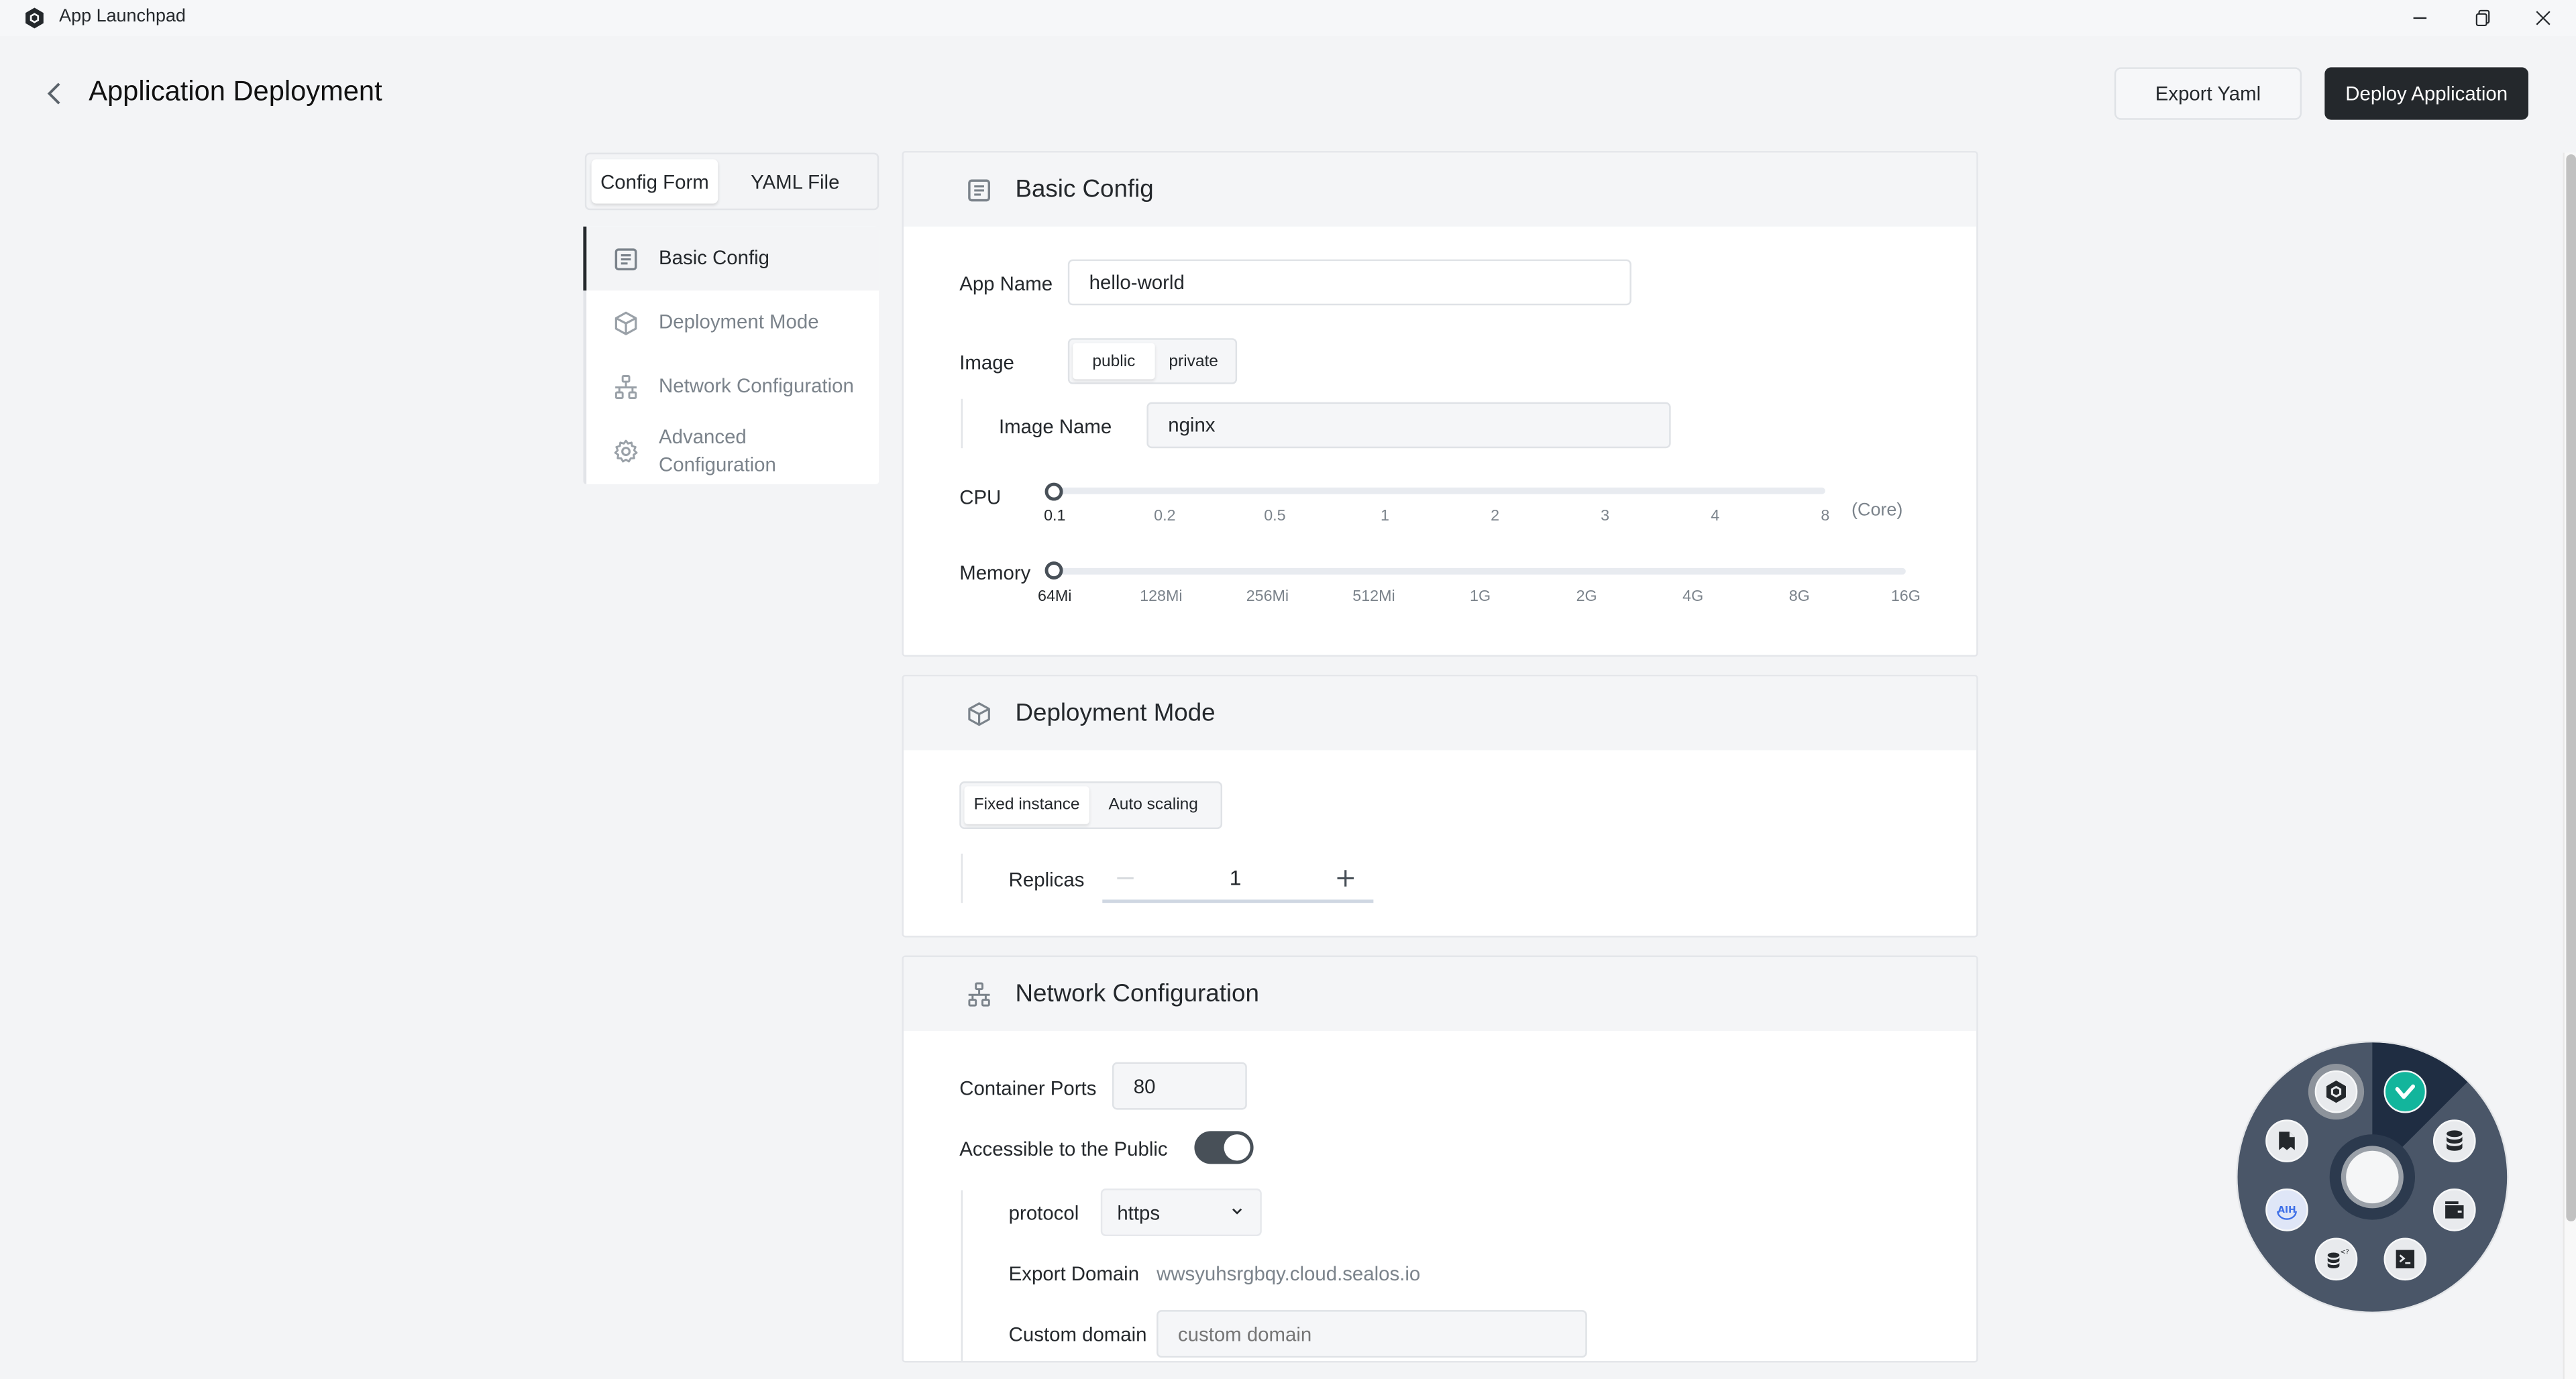  Describe the element at coordinates (1372, 1334) in the screenshot. I see `custom-domain-input` at that location.